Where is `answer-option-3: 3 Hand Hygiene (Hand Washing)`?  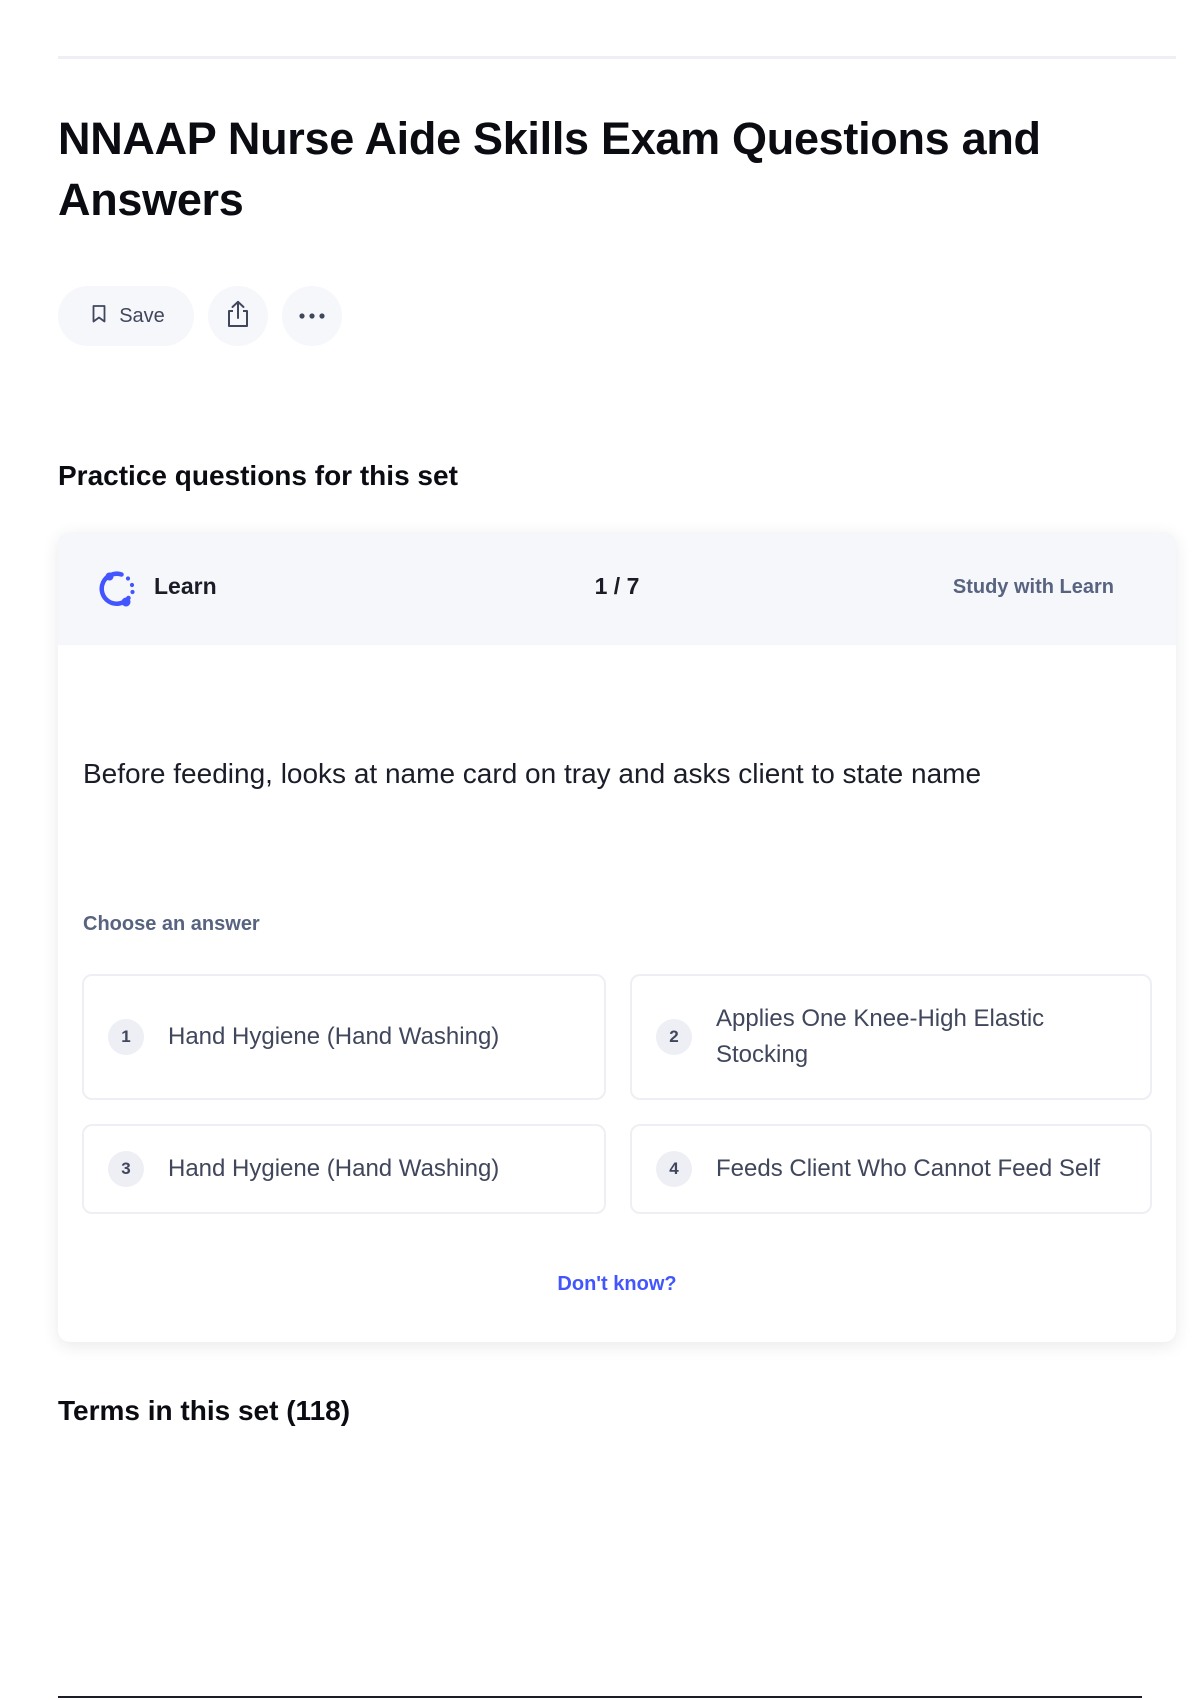
answer-option-3: 3 Hand Hygiene (Hand Washing) is located at coordinates (344, 1169).